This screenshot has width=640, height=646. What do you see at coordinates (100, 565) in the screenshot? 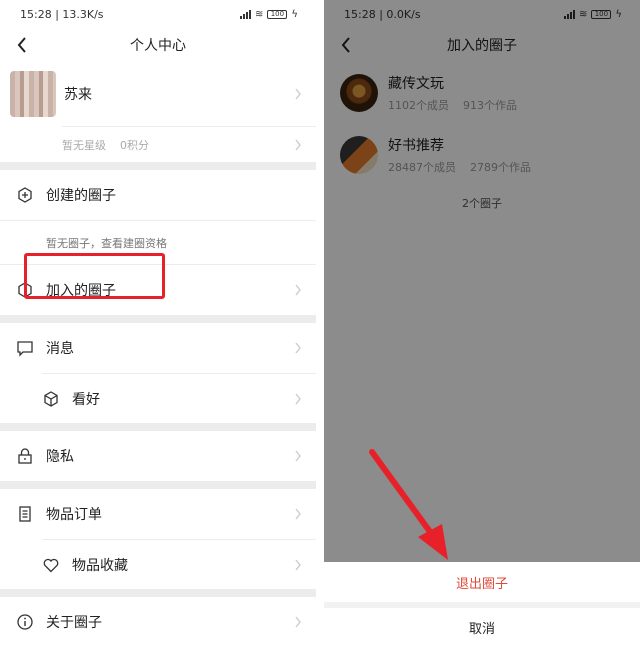
I see `collections-label: 物品收藏` at bounding box center [100, 565].